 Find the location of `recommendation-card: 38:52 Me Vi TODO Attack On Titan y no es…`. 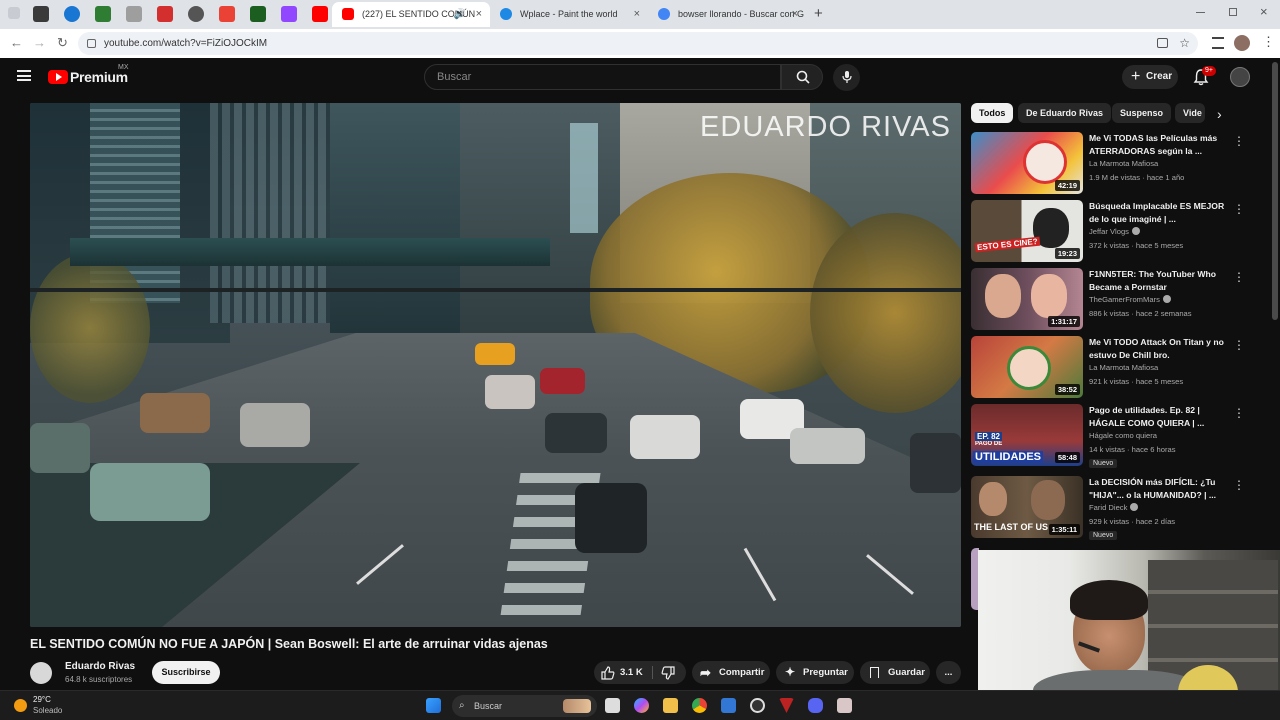

recommendation-card: 38:52 Me Vi TODO Attack On Titan y no es… is located at coordinates (1116, 368).